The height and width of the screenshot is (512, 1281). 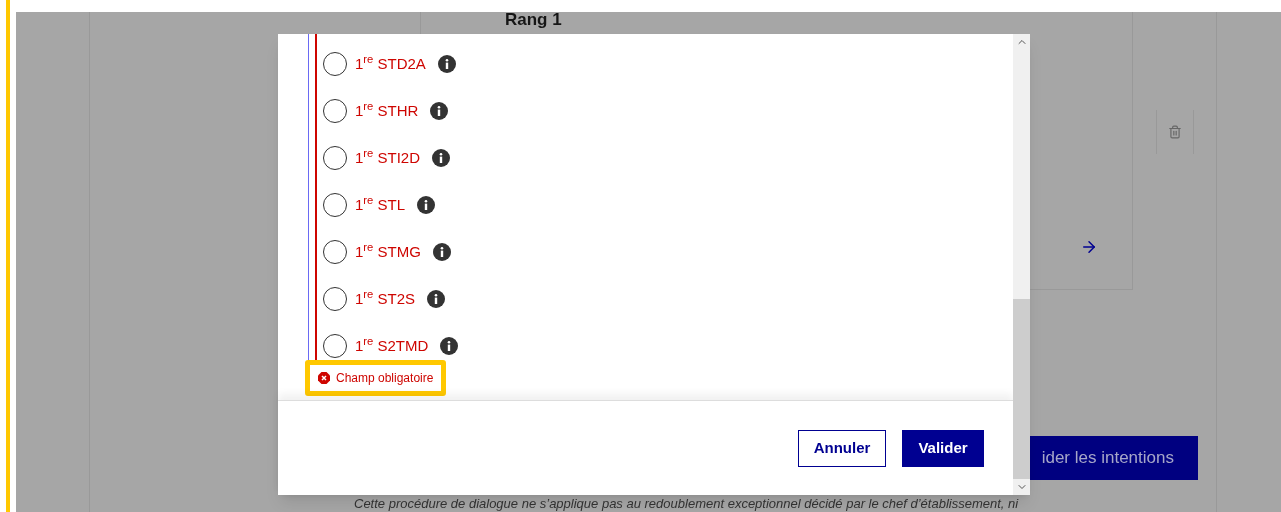 What do you see at coordinates (1021, 264) in the screenshot?
I see `scrollbar` at bounding box center [1021, 264].